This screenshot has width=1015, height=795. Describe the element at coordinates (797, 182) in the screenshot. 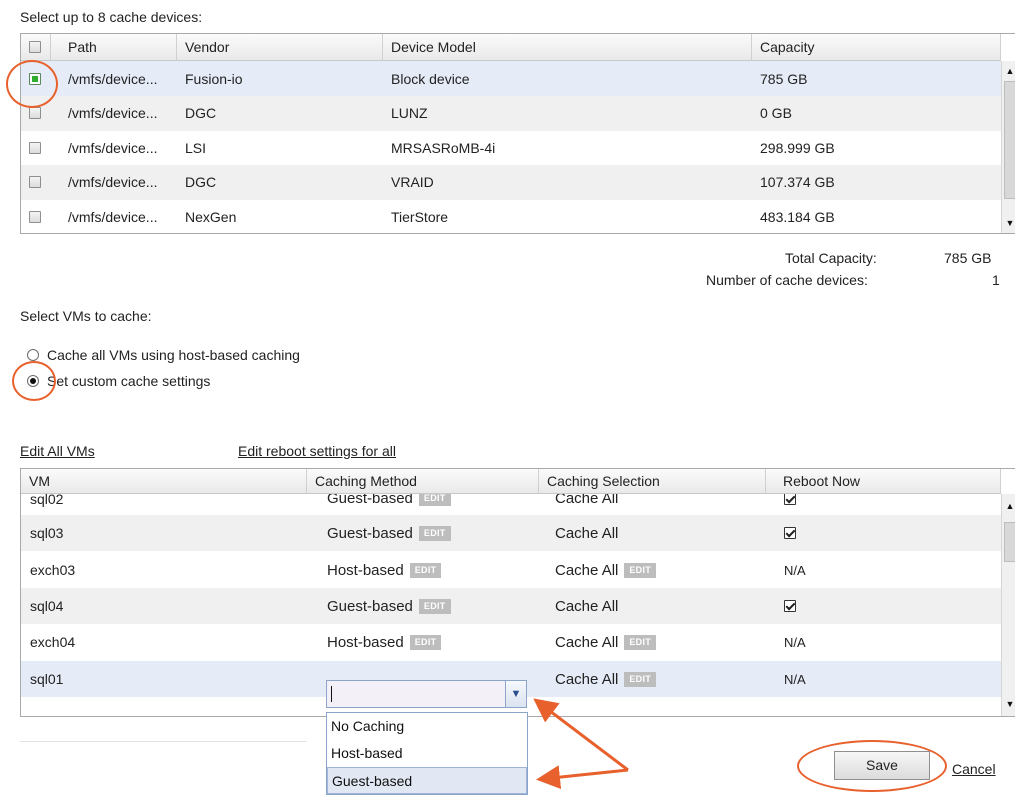

I see `device-capacity: 107.374 GB` at that location.